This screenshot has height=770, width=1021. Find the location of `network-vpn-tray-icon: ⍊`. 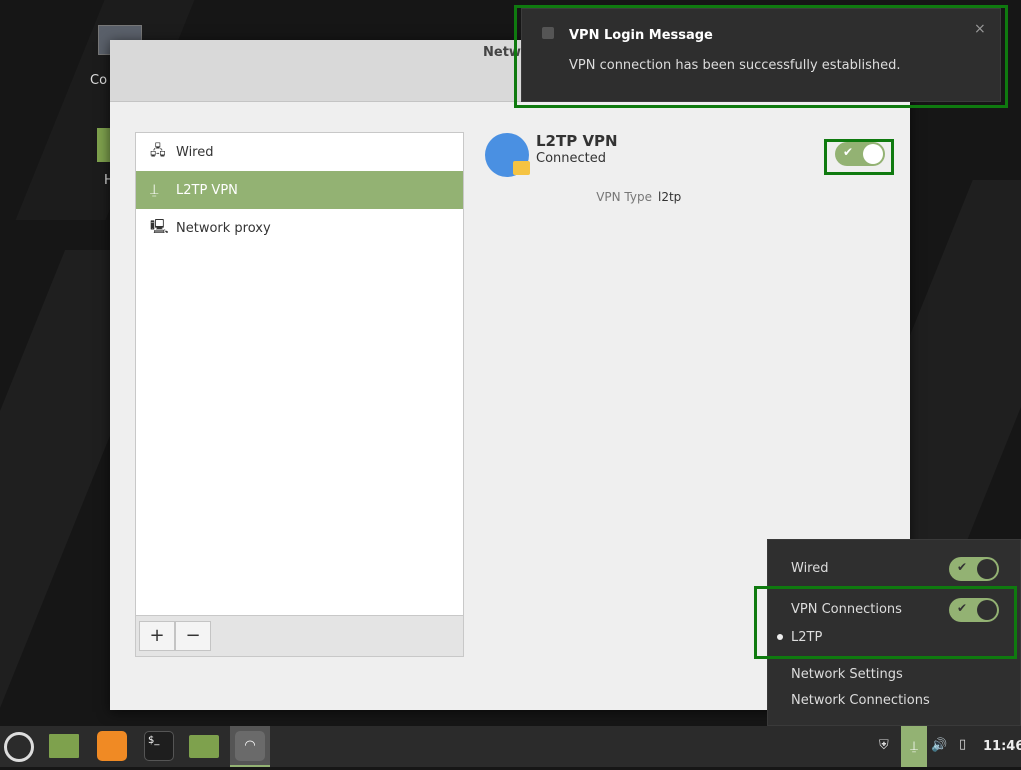

network-vpn-tray-icon: ⍊ is located at coordinates (914, 746).